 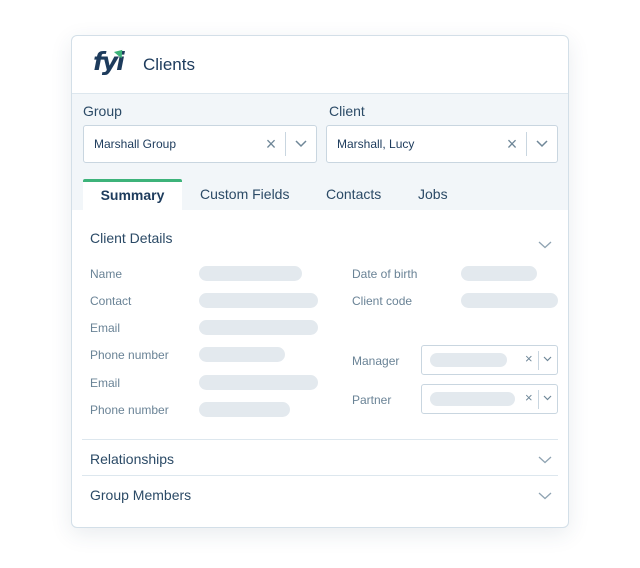 I want to click on field-label-phone: Phone number, so click(x=129, y=355).